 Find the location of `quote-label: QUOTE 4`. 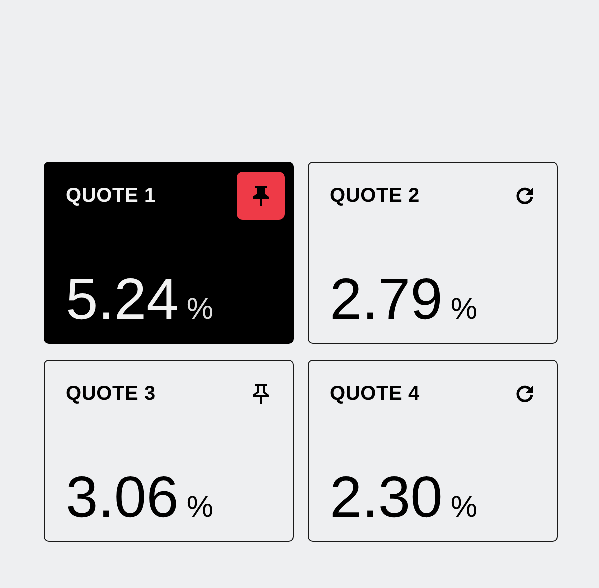

quote-label: QUOTE 4 is located at coordinates (375, 394).